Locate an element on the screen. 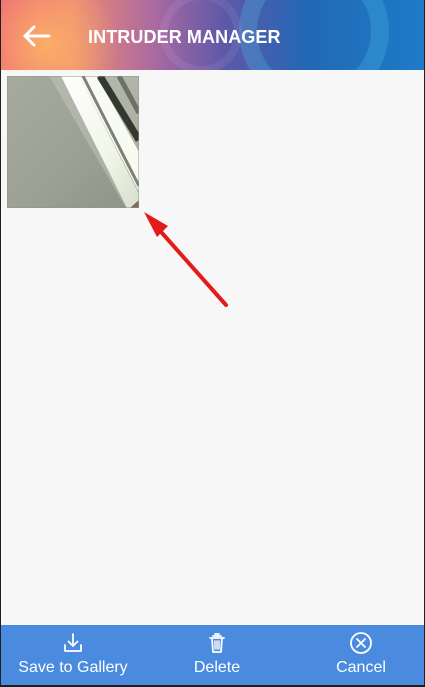 This screenshot has width=425, height=687. save-to-gallery-label: Save to Gallery is located at coordinates (73, 667).